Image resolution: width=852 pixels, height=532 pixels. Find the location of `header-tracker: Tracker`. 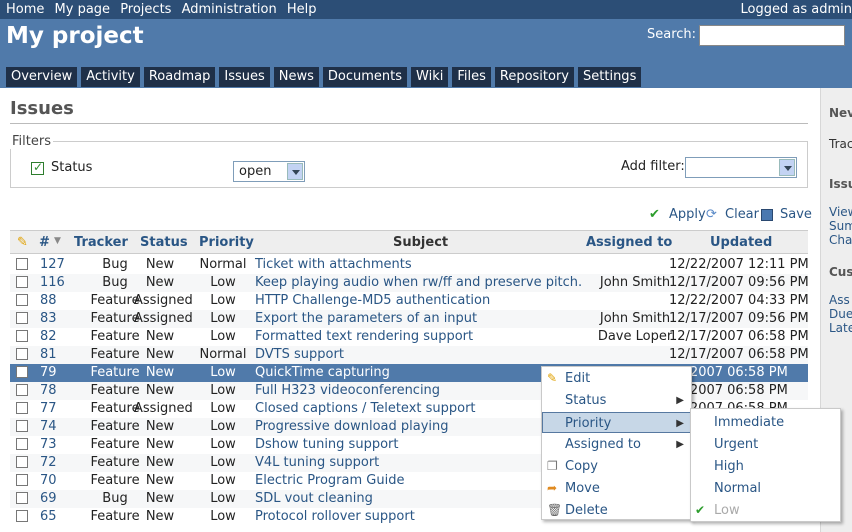

header-tracker: Tracker is located at coordinates (101, 242).